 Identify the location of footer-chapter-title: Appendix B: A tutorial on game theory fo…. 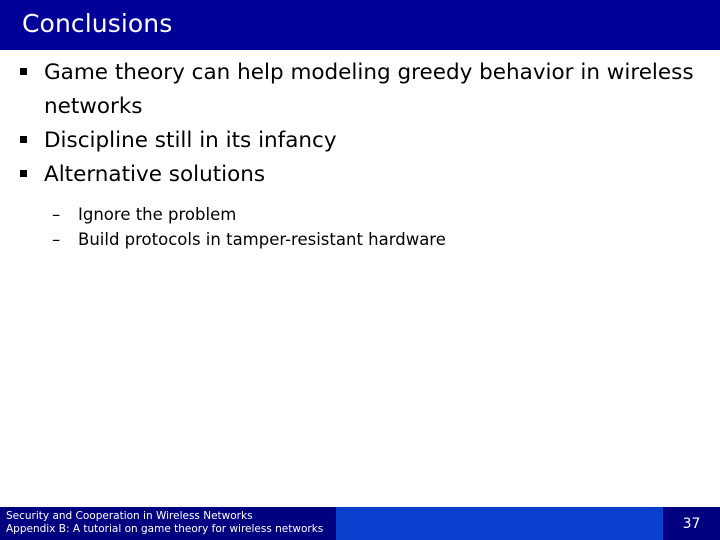
(165, 529).